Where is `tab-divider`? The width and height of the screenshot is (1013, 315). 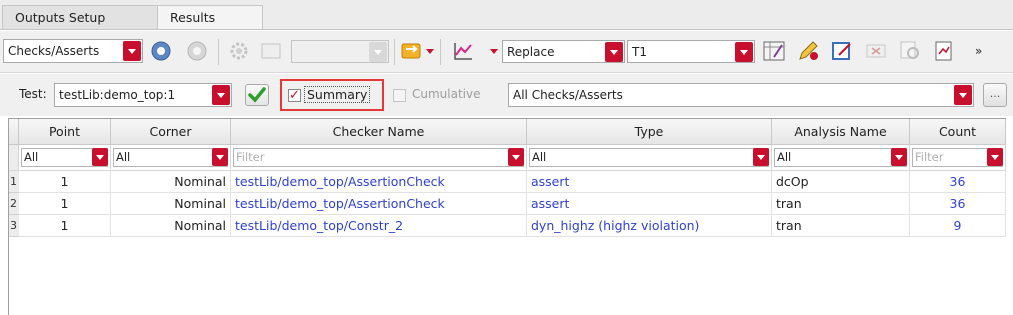 tab-divider is located at coordinates (506, 29).